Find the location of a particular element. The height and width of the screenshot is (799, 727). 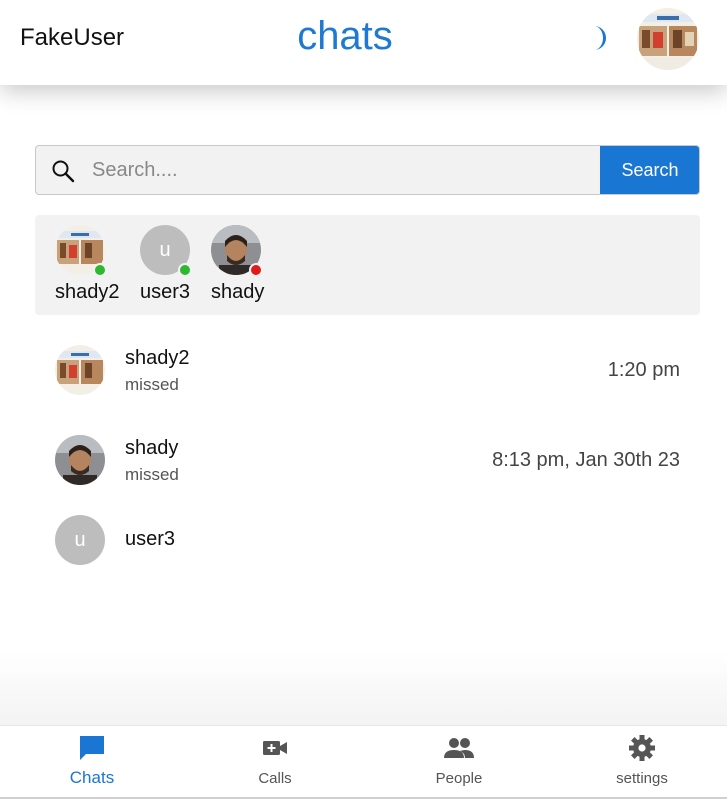

chat-name: shady is located at coordinates (152, 448).